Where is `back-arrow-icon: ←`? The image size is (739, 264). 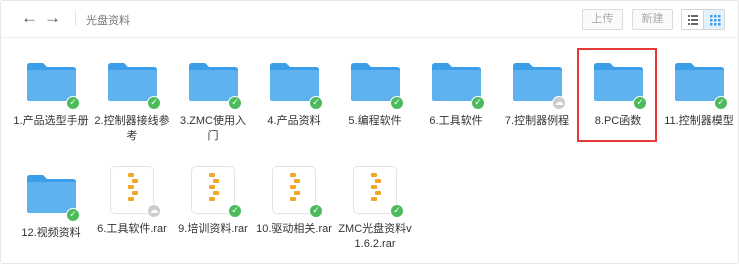 back-arrow-icon: ← is located at coordinates (29, 17).